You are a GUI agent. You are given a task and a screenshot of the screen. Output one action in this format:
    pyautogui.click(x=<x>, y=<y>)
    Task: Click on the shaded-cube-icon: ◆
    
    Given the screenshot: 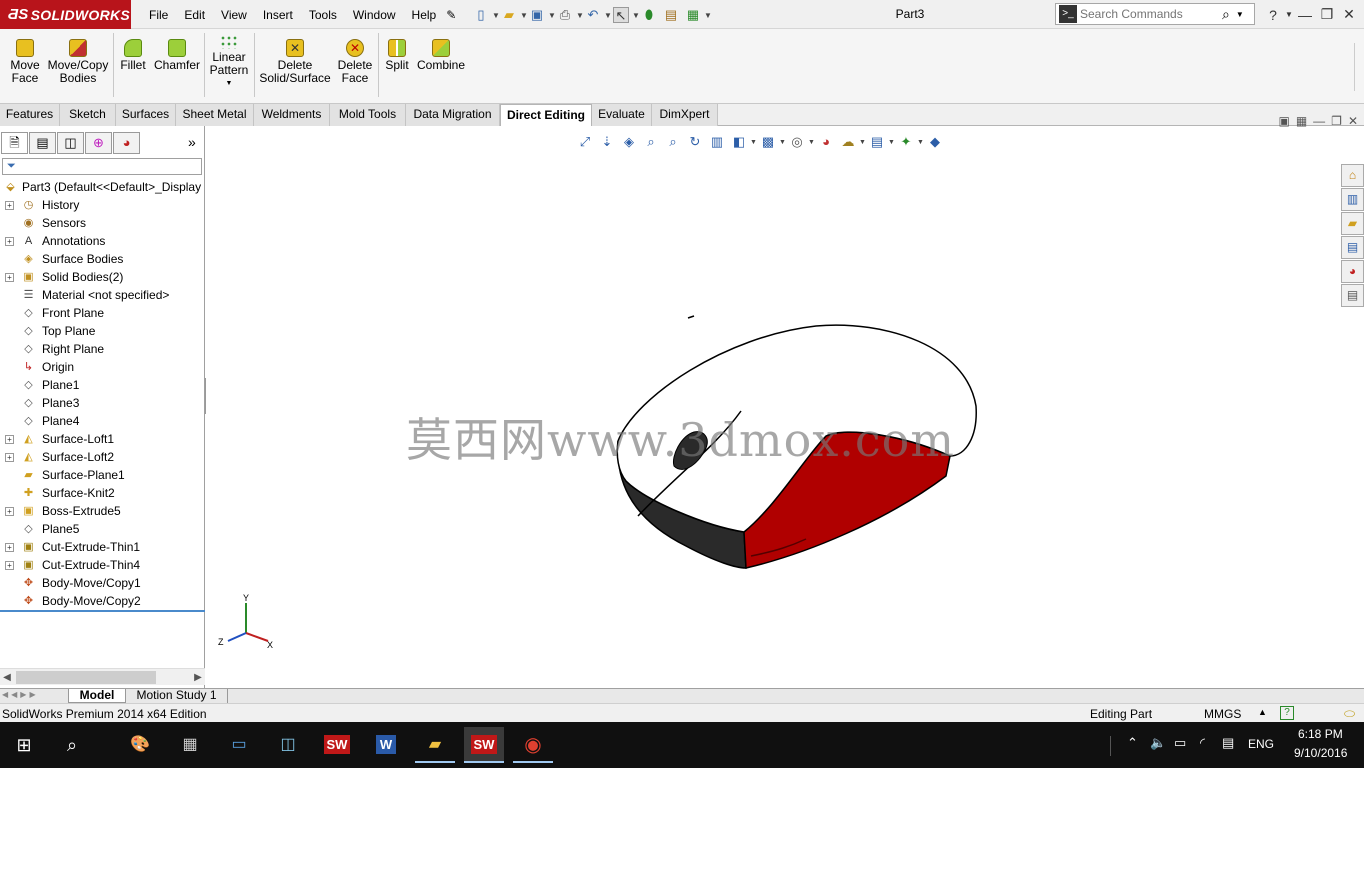 What is the action you would take?
    pyautogui.click(x=935, y=142)
    